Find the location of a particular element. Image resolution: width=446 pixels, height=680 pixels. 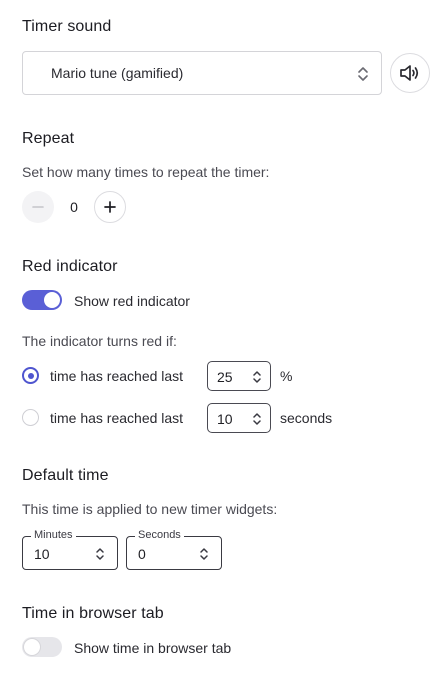

repeat-heading: Repeat is located at coordinates (48, 138).